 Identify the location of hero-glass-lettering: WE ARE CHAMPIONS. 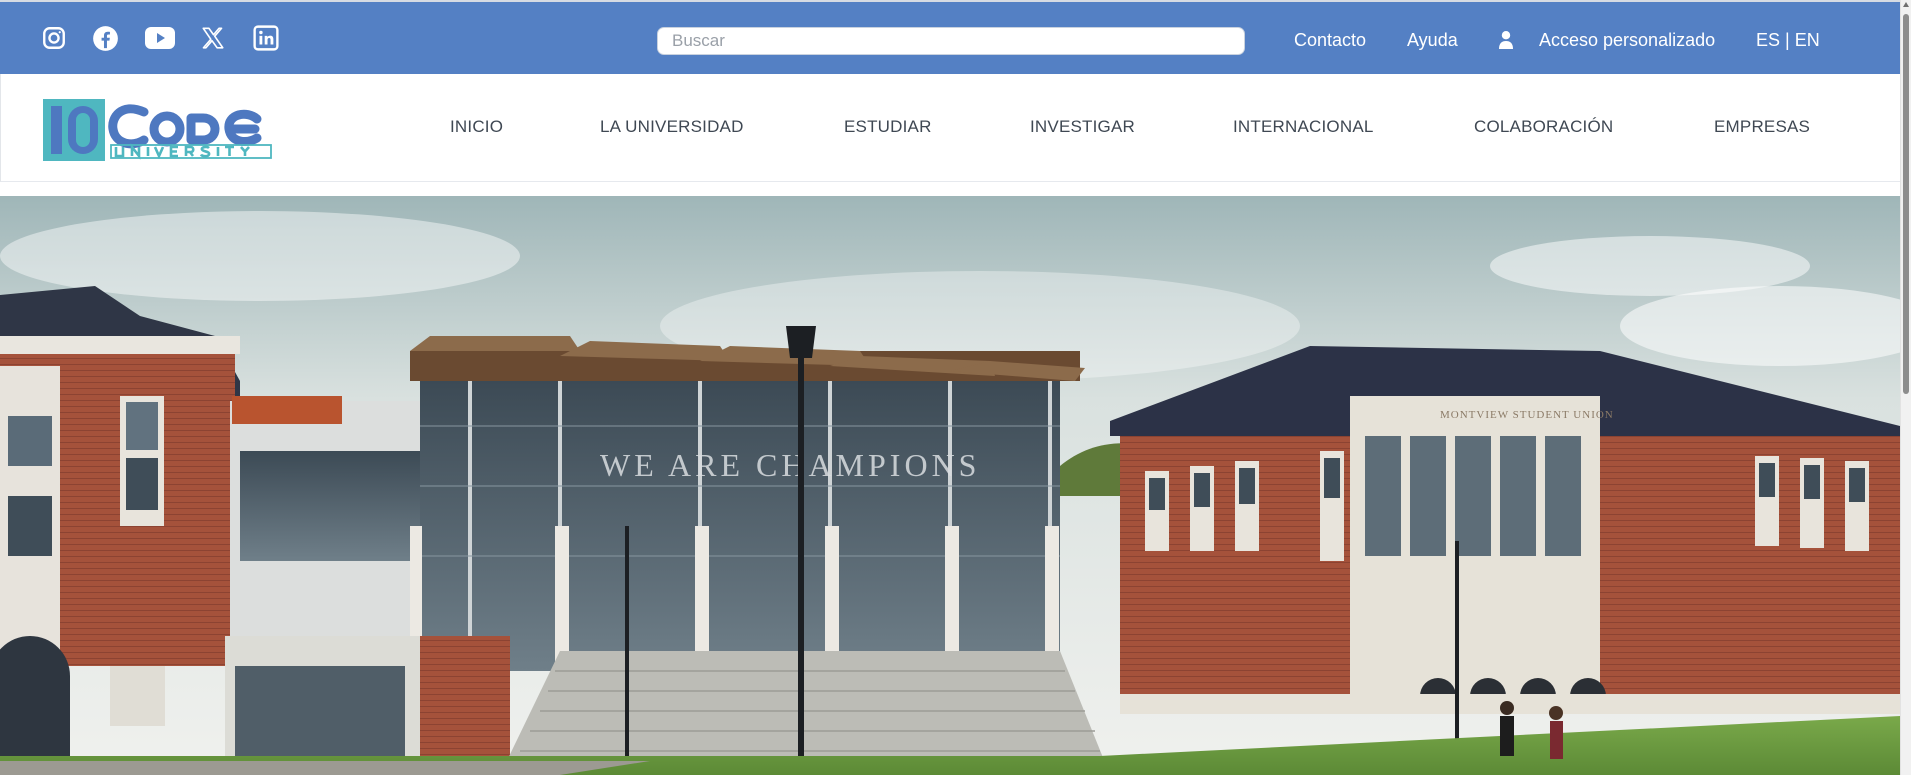
(790, 465).